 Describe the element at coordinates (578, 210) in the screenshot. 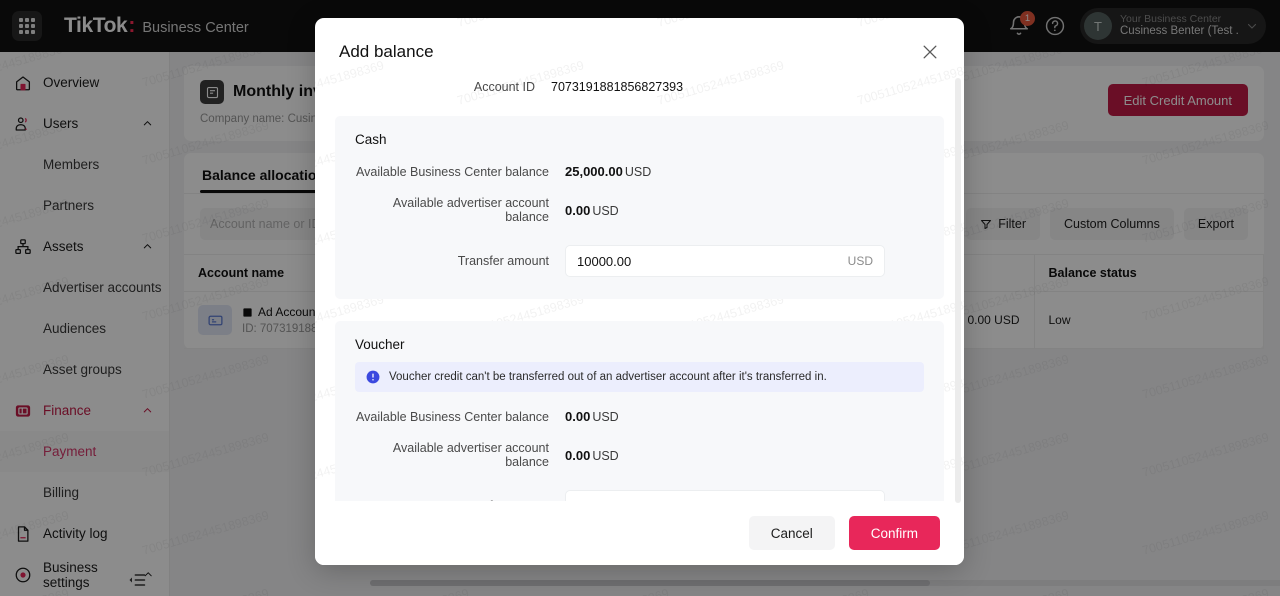

I see `cash-adv-balance-amount: 0.00` at that location.